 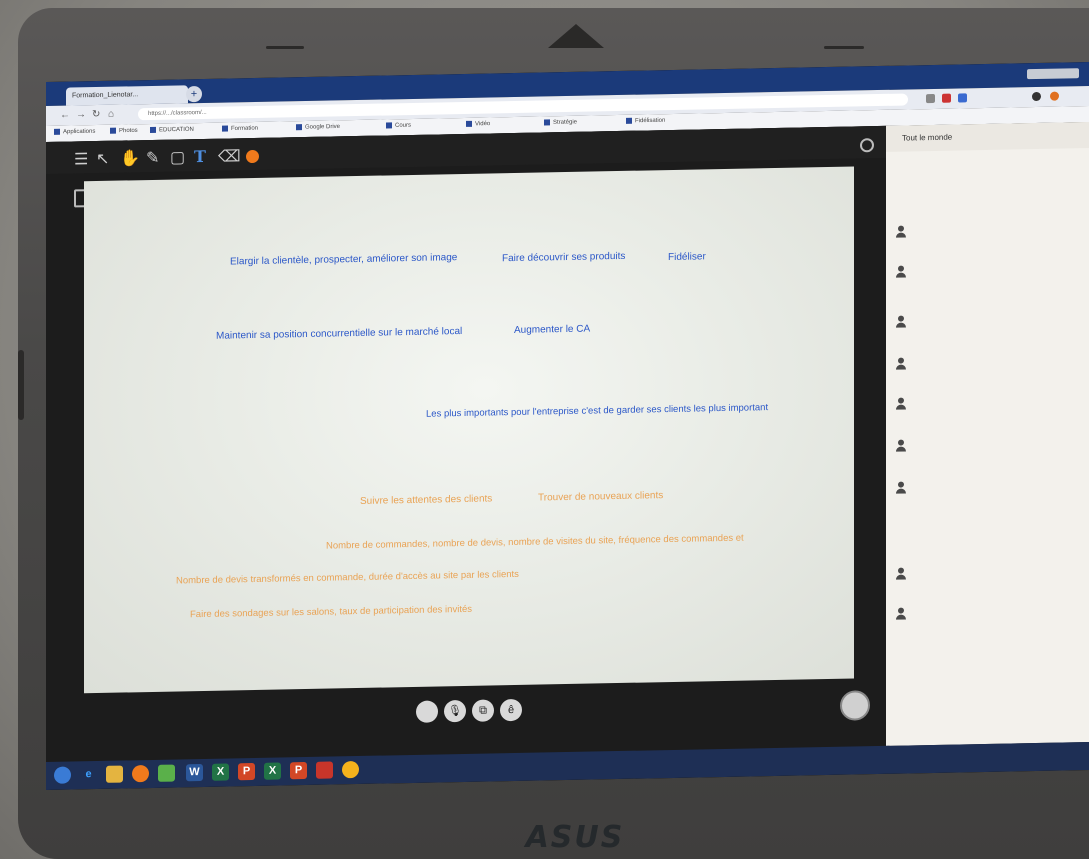 What do you see at coordinates (229, 156) in the screenshot?
I see `eraser-icon: ⌫` at bounding box center [229, 156].